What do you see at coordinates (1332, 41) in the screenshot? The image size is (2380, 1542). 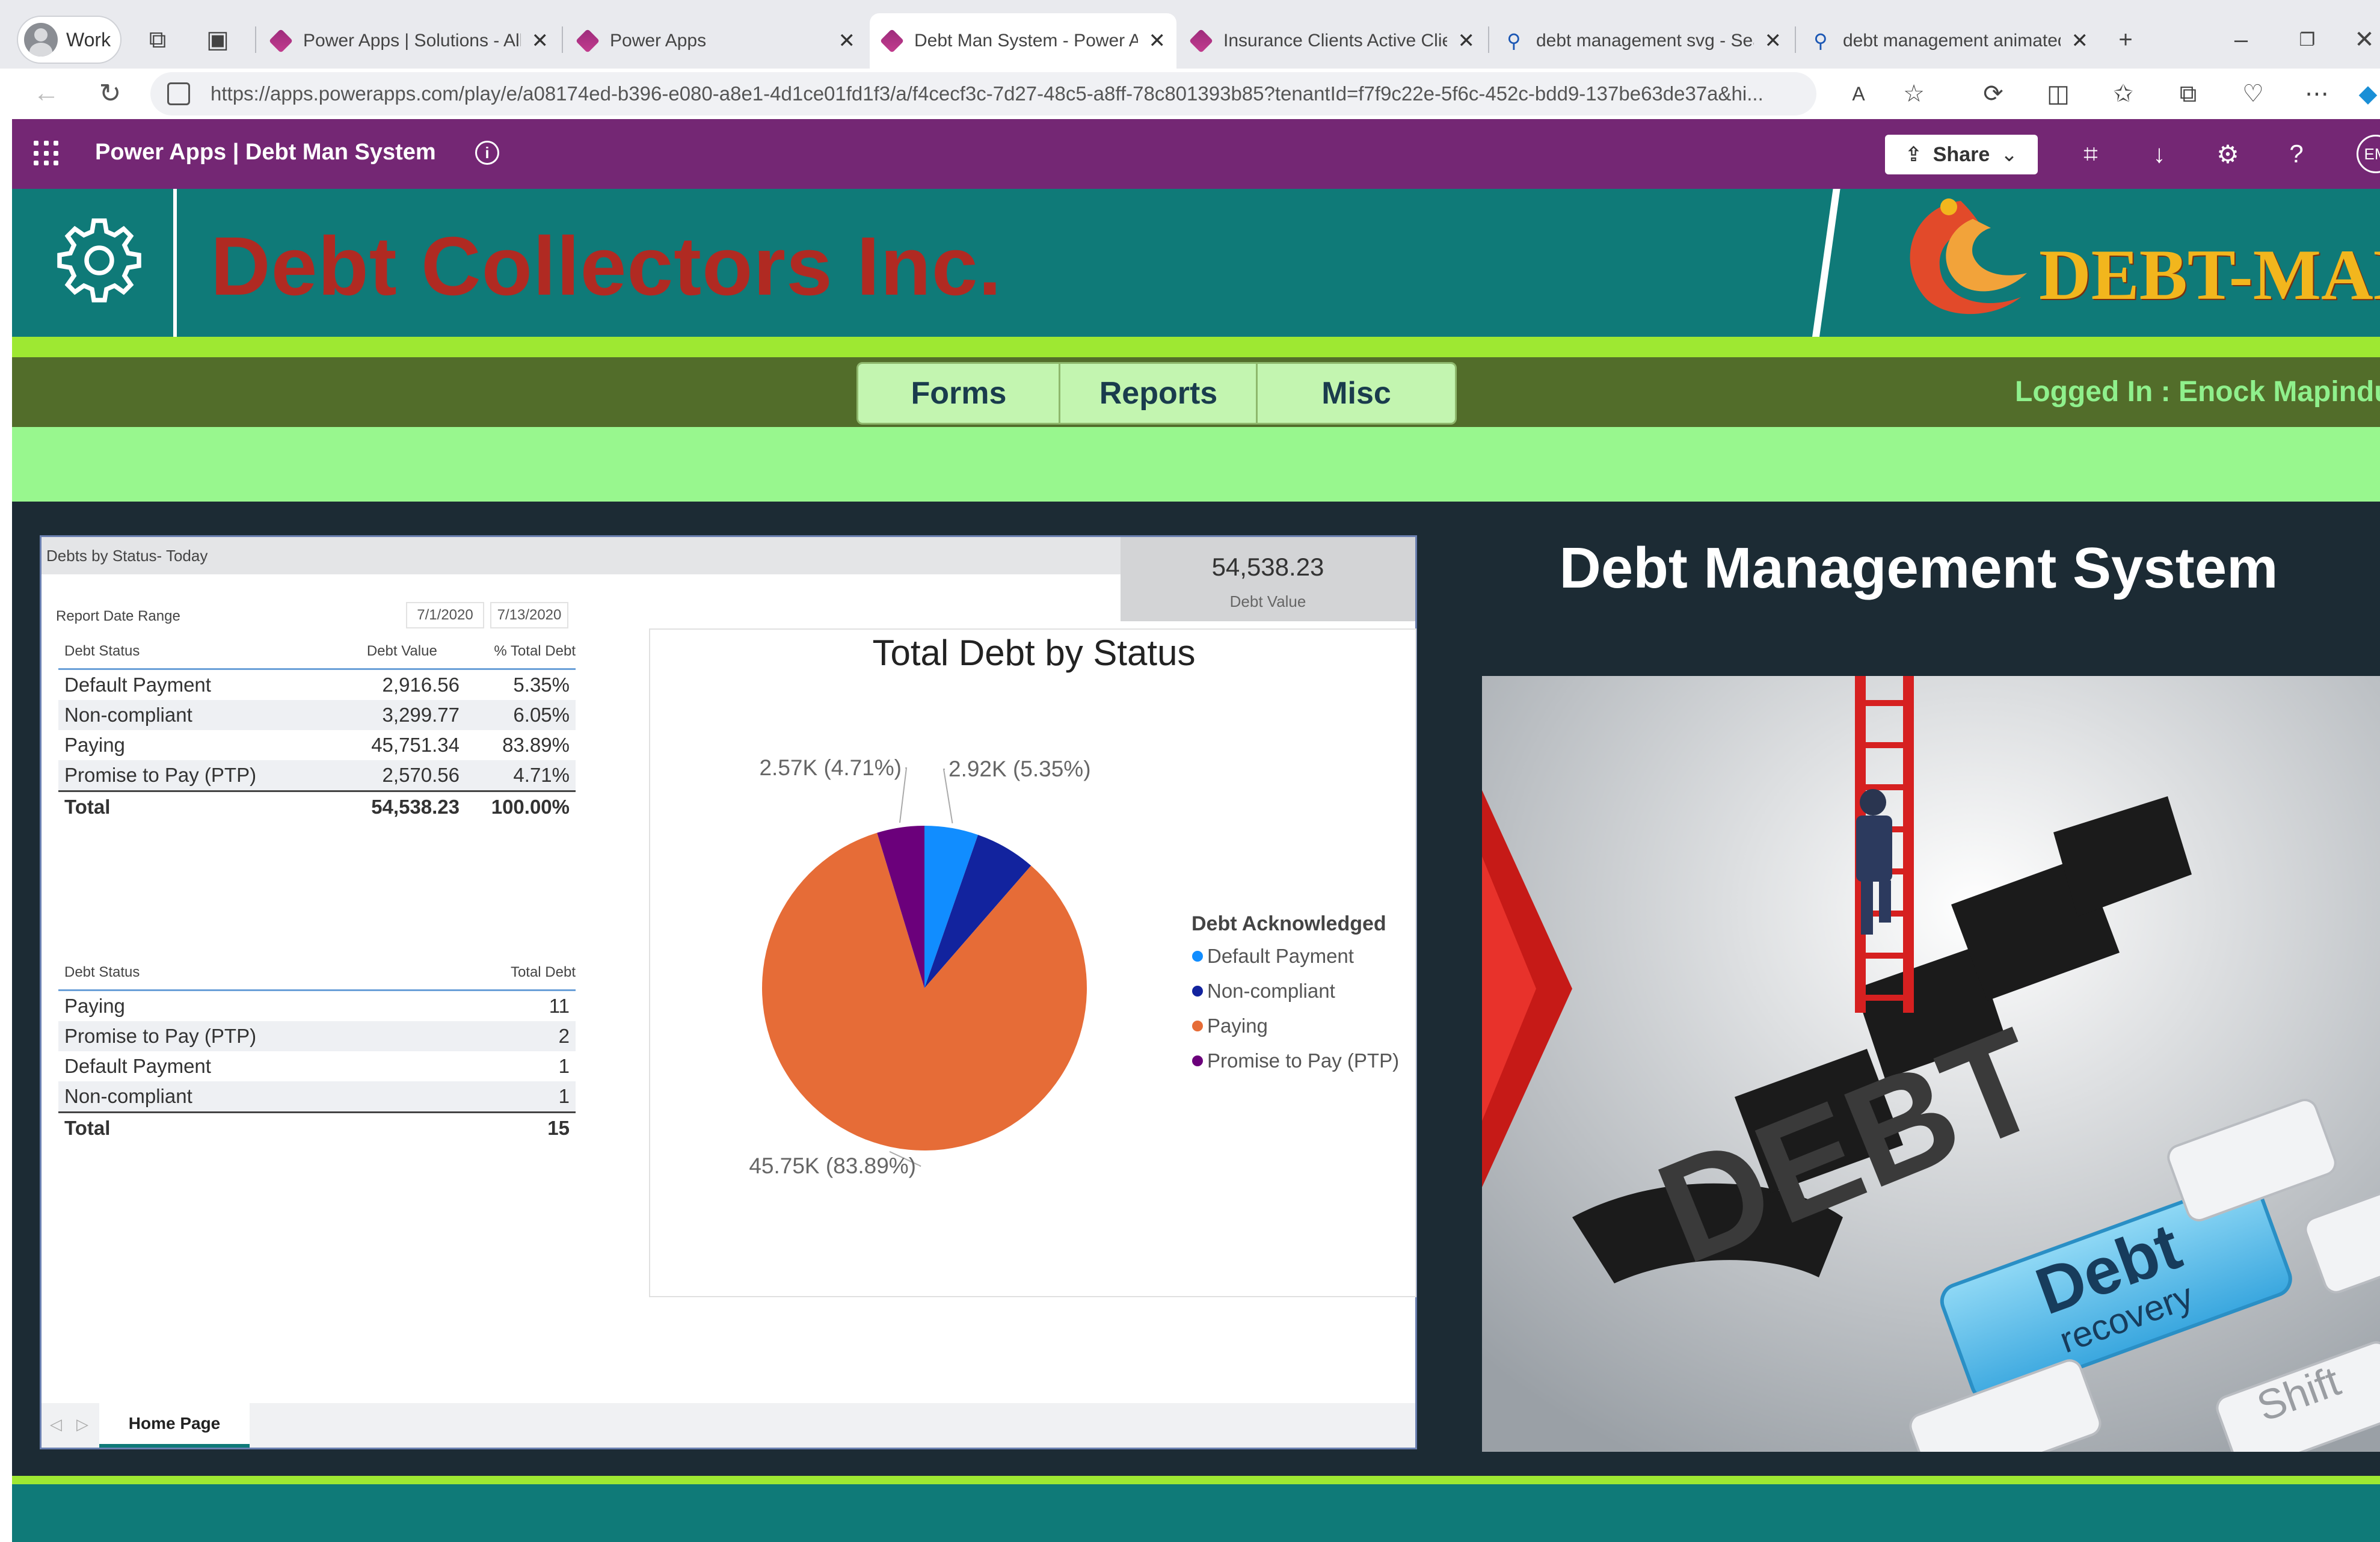 I see `tab-insurance-clients: Insurance Clients Active Clie ✕` at bounding box center [1332, 41].